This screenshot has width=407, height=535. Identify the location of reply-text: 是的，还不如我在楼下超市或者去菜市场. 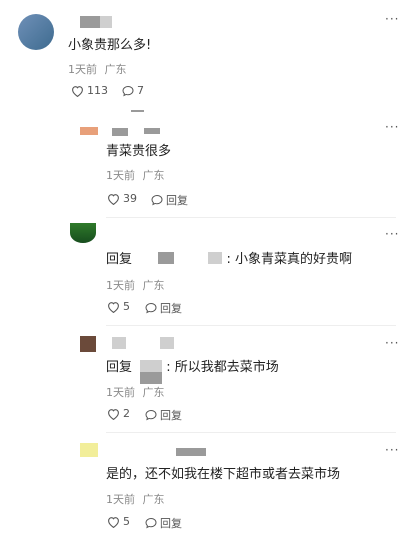
(223, 472).